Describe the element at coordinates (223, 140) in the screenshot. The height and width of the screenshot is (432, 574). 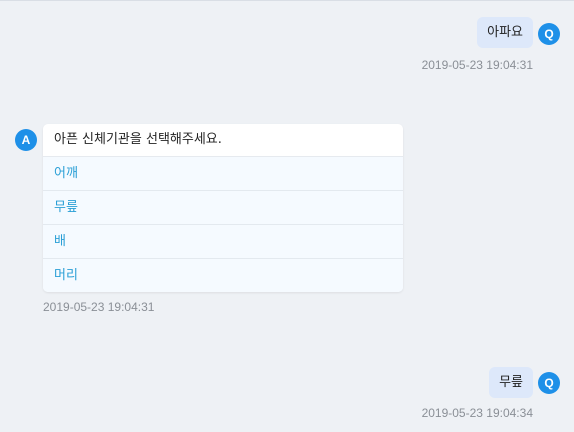
I see `bot-message-text: 아픈 신체기관을 선택해주세요.` at that location.